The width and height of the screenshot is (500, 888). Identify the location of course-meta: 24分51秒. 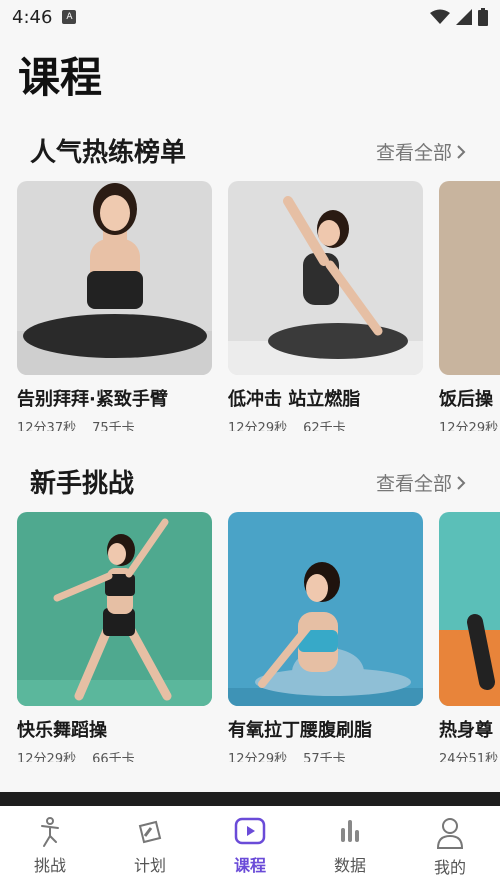
(469, 755).